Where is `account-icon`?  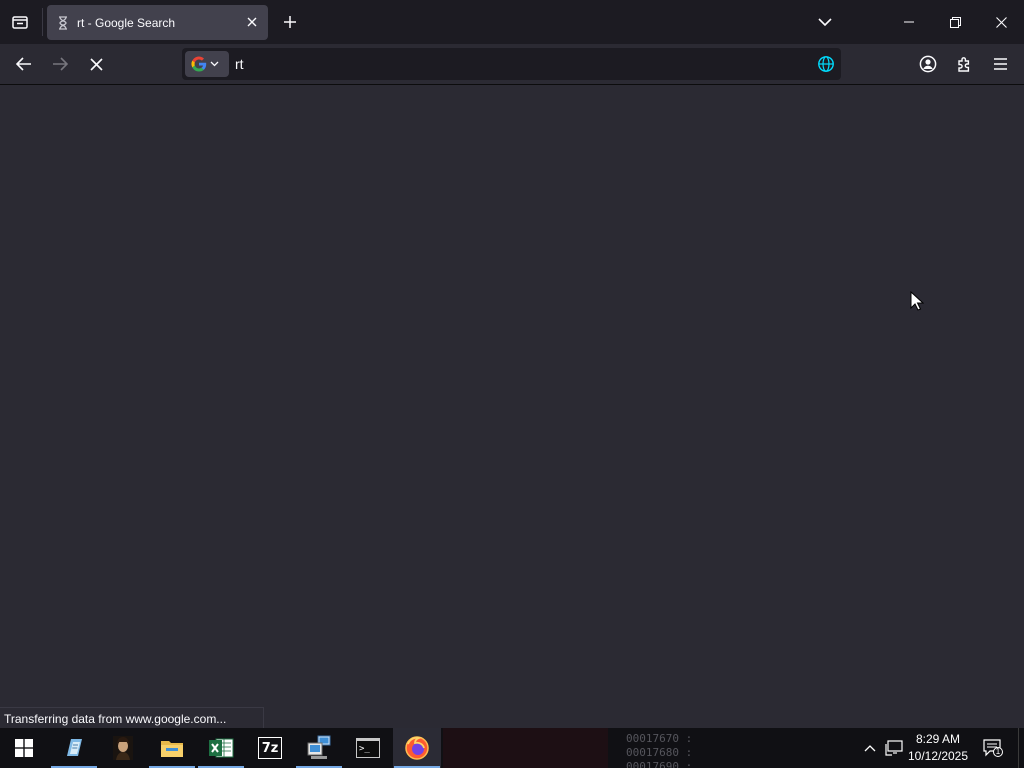 account-icon is located at coordinates (928, 64).